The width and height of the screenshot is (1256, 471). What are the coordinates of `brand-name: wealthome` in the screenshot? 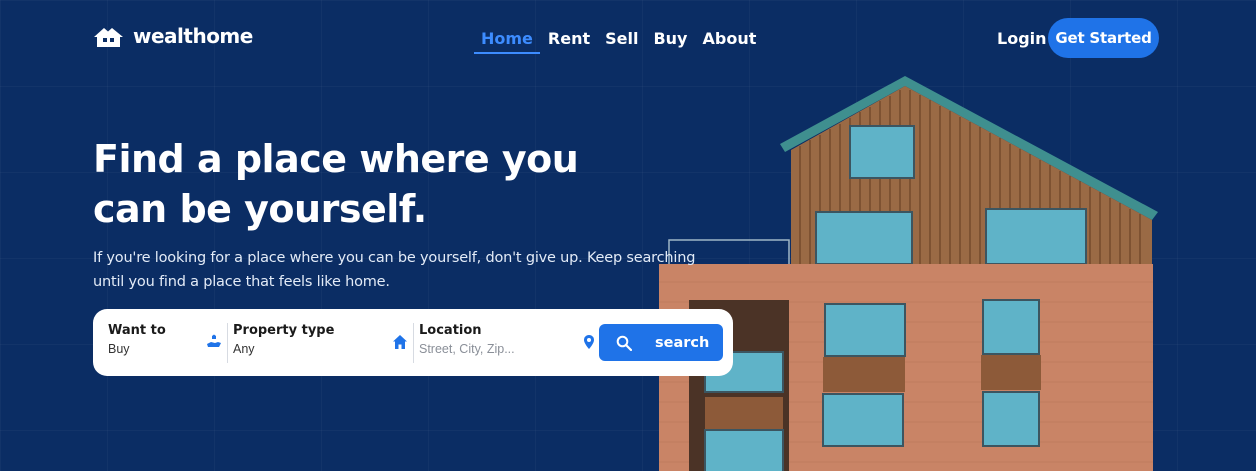 It's located at (193, 36).